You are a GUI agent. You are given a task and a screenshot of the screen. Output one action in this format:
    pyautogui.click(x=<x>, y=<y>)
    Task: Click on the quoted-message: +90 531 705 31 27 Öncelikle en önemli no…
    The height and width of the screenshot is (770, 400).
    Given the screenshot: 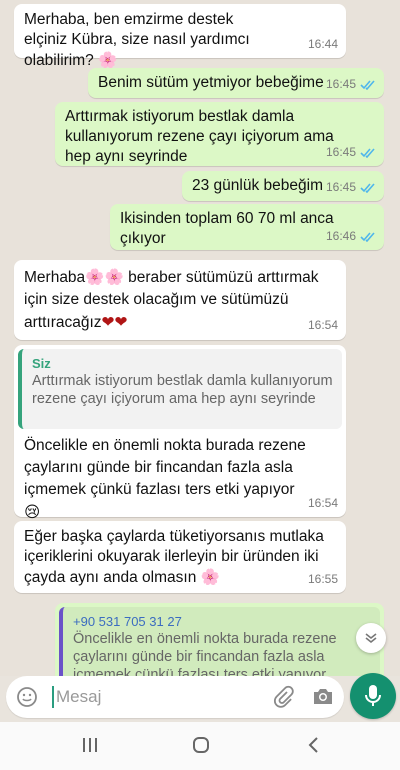 What is the action you would take?
    pyautogui.click(x=219, y=641)
    